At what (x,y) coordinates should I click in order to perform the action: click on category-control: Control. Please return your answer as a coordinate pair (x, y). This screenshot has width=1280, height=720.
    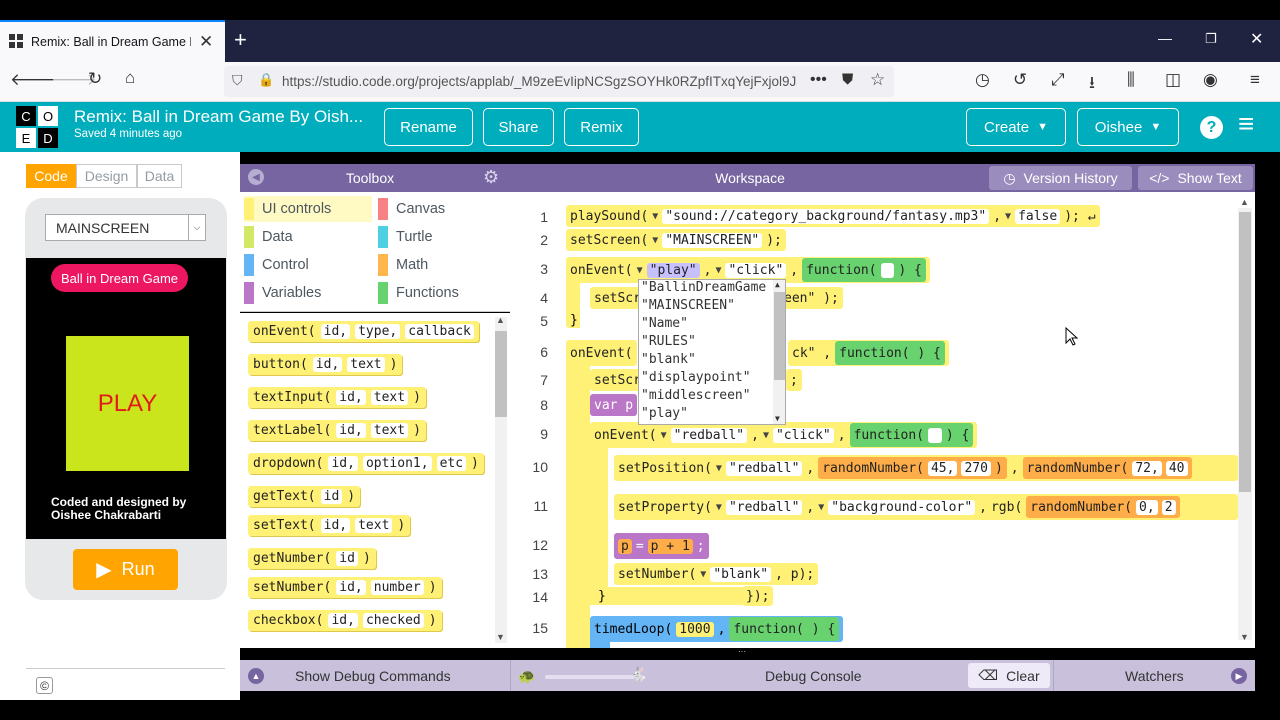
    Looking at the image, I should click on (276, 265).